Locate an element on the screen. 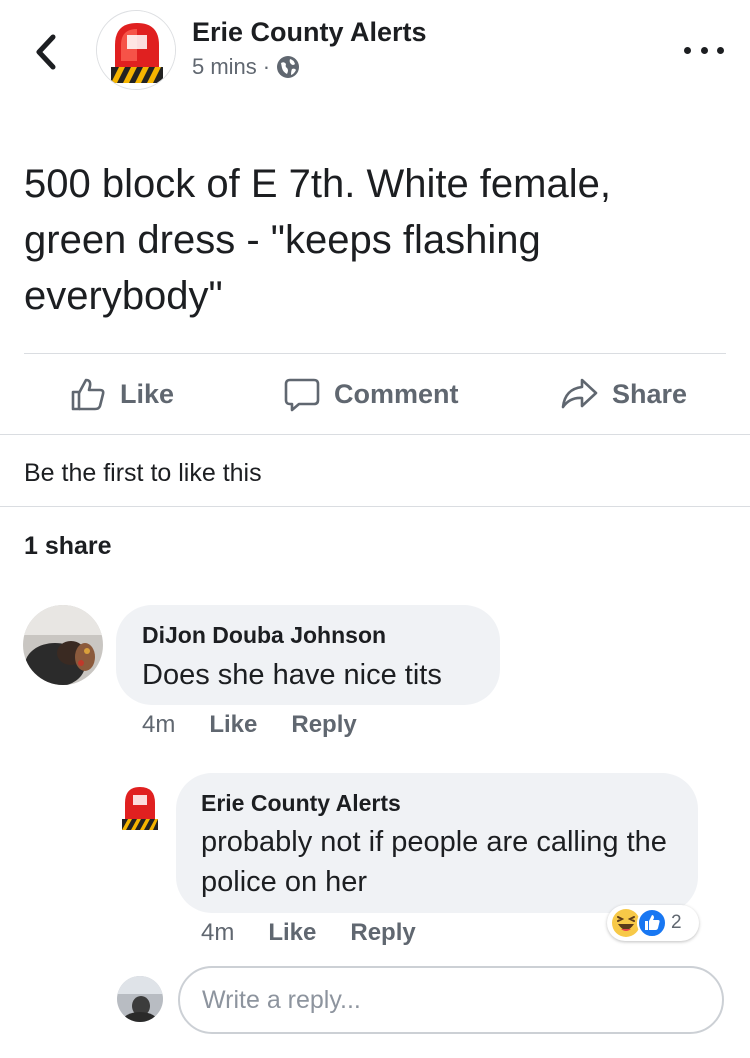 The width and height of the screenshot is (750, 1058). comment-meta: 4m Like Reply is located at coordinates (266, 725).